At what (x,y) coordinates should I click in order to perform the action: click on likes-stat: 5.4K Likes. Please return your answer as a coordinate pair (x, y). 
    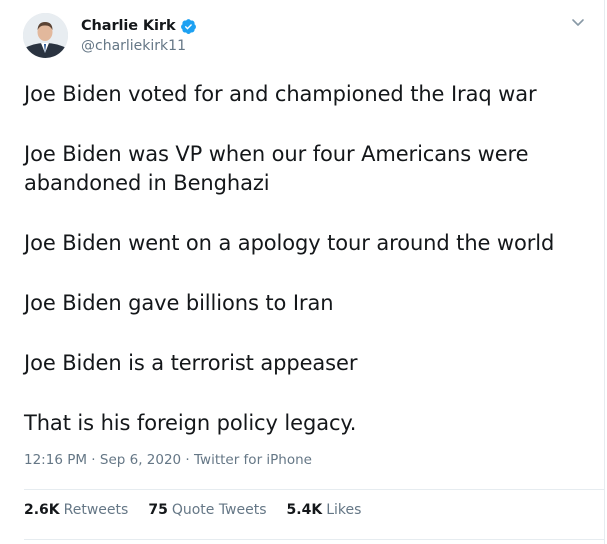
    Looking at the image, I should click on (324, 510).